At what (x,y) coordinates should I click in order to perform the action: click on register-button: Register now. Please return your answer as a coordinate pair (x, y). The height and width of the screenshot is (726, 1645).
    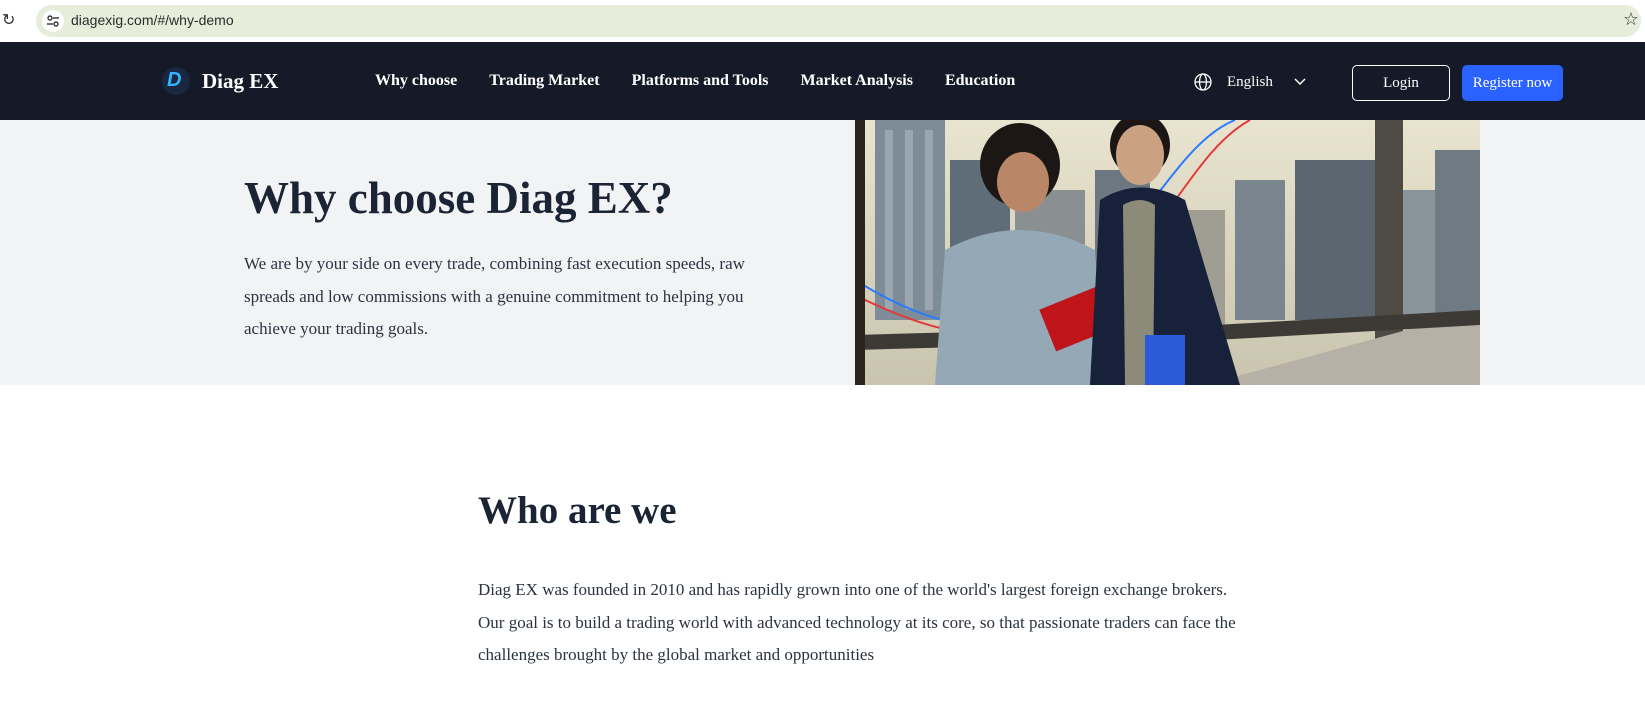
    Looking at the image, I should click on (1512, 83).